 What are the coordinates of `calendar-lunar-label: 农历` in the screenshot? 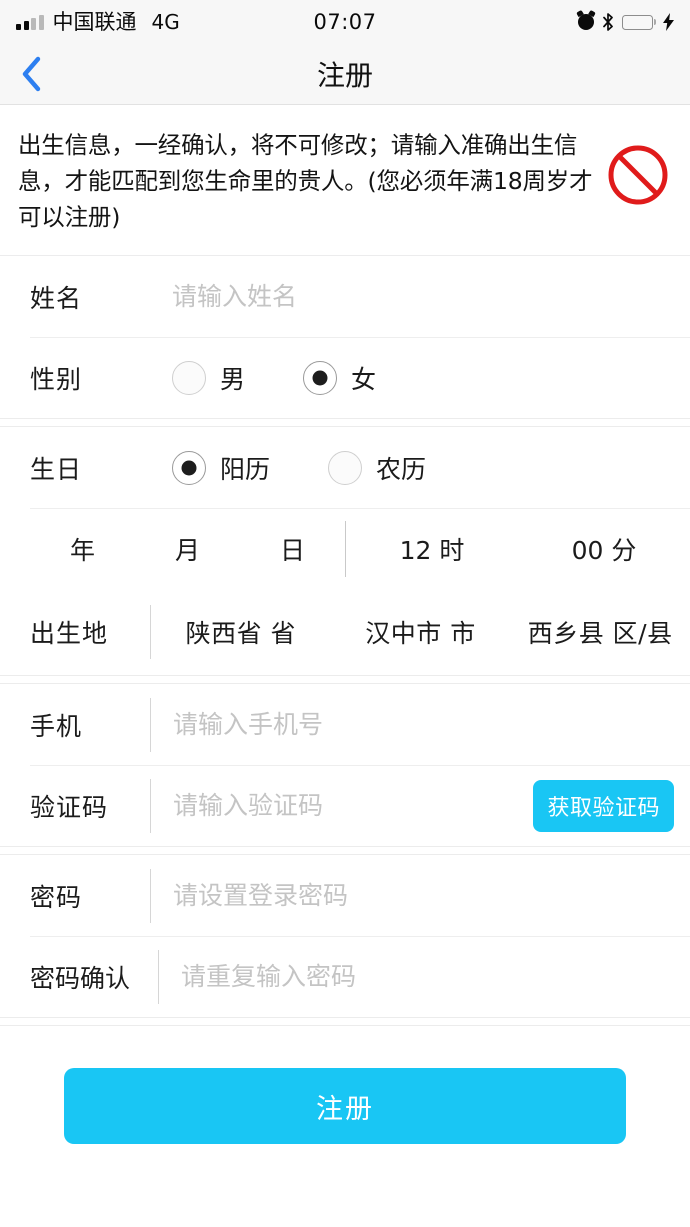 It's located at (401, 469).